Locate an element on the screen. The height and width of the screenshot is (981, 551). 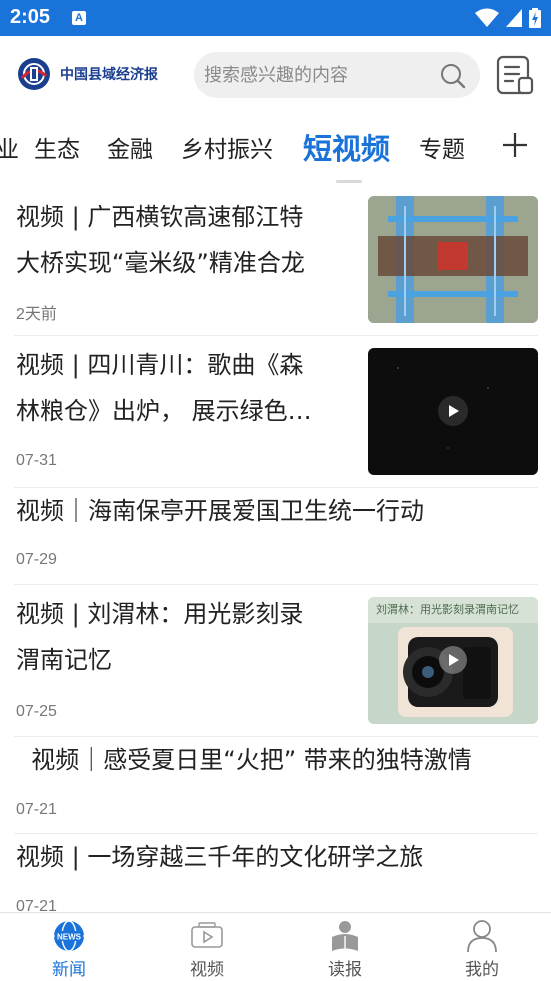
tab-finance: 金融 is located at coordinates (130, 147).